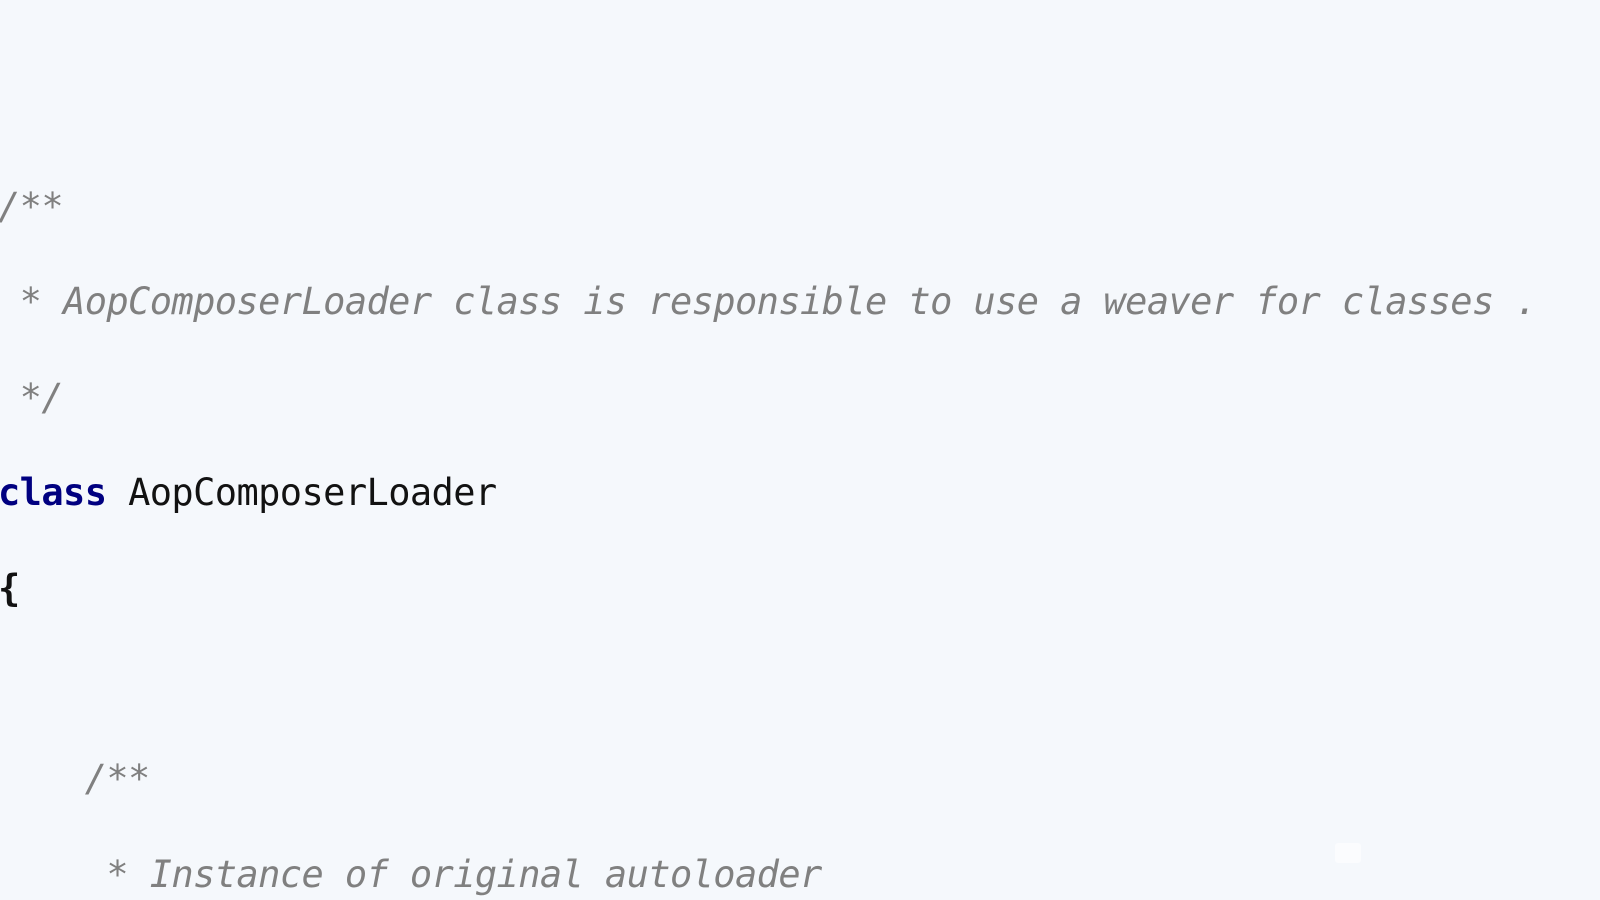 The height and width of the screenshot is (900, 1600). I want to click on code-line: class AopComposerLoader, so click(800, 493).